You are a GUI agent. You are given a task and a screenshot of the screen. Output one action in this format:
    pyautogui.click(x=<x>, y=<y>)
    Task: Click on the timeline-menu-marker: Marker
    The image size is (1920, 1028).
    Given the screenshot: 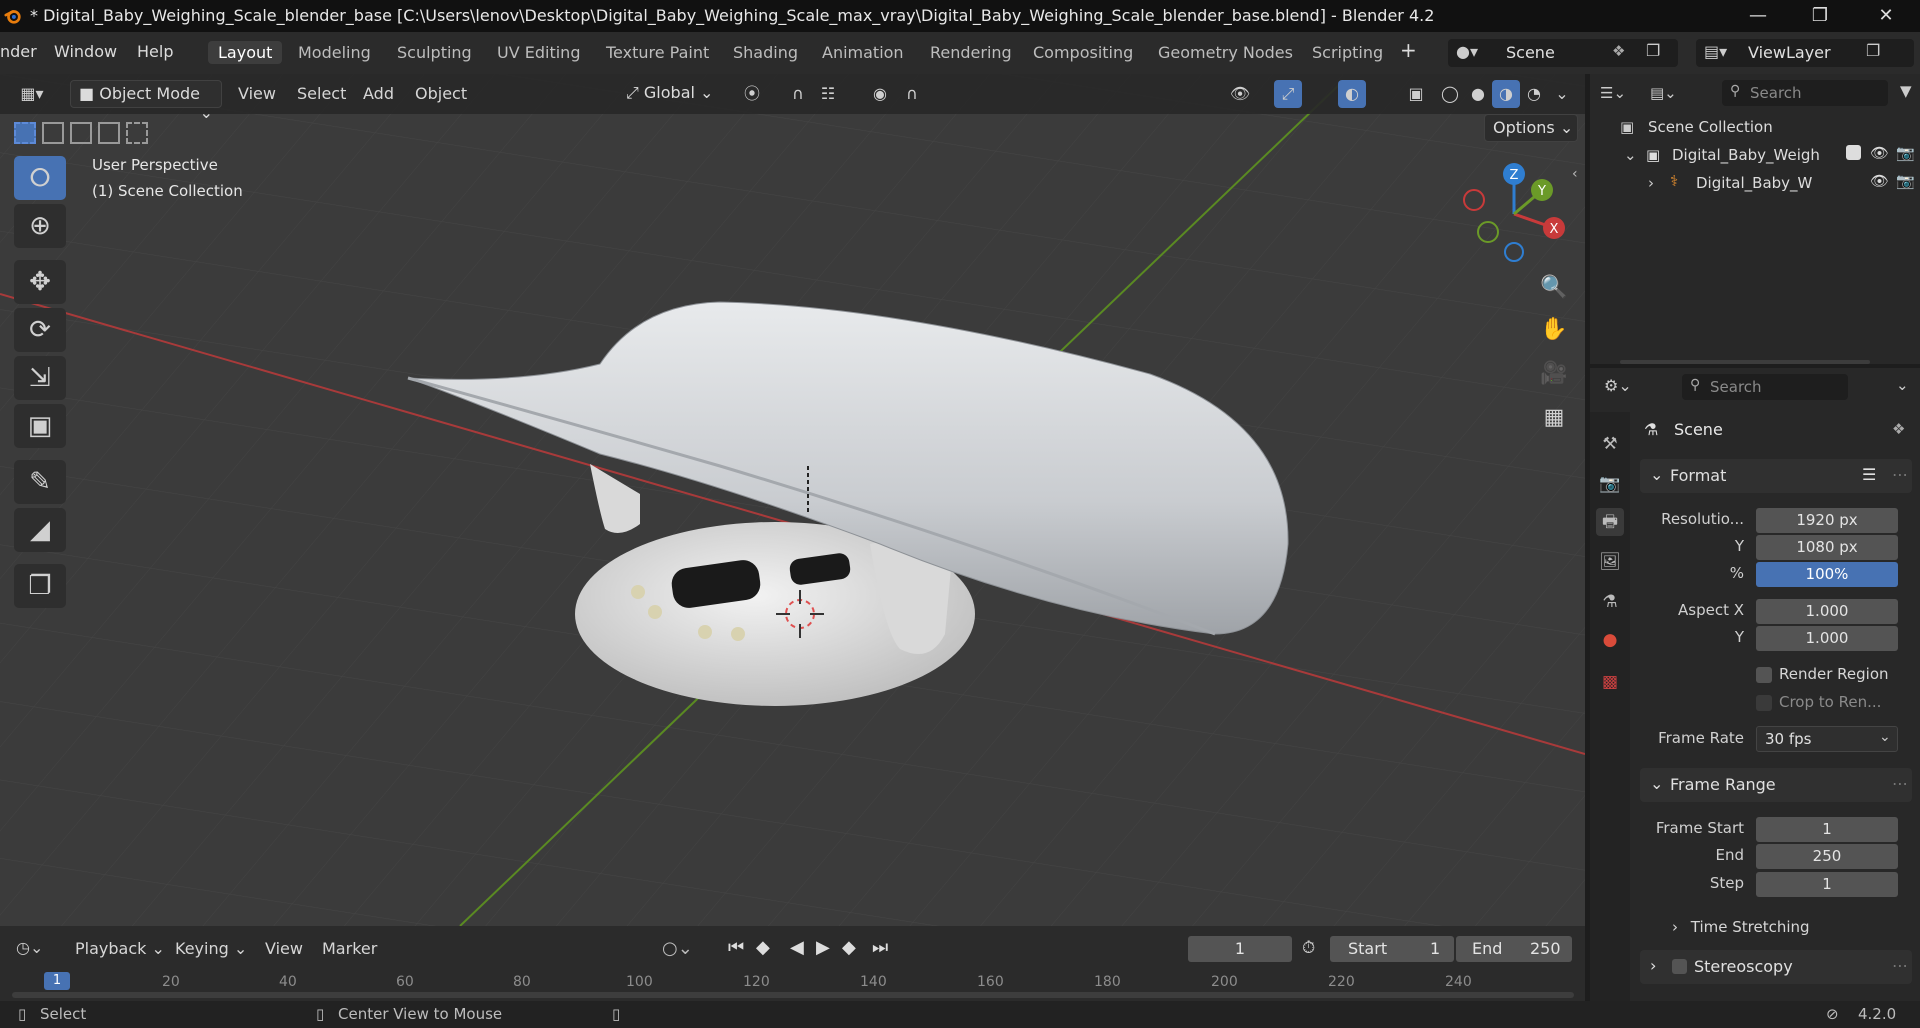 What is the action you would take?
    pyautogui.click(x=349, y=948)
    